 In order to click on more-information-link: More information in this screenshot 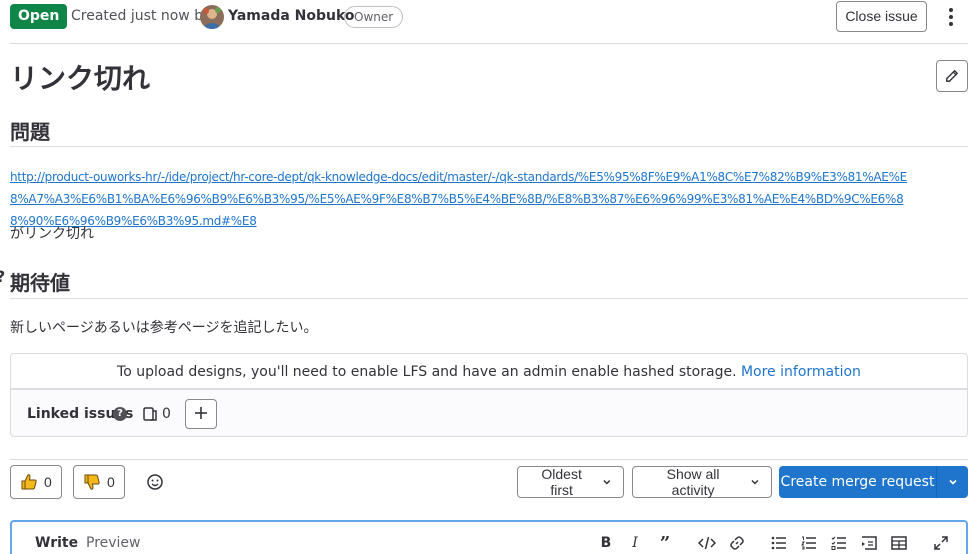, I will do `click(801, 372)`.